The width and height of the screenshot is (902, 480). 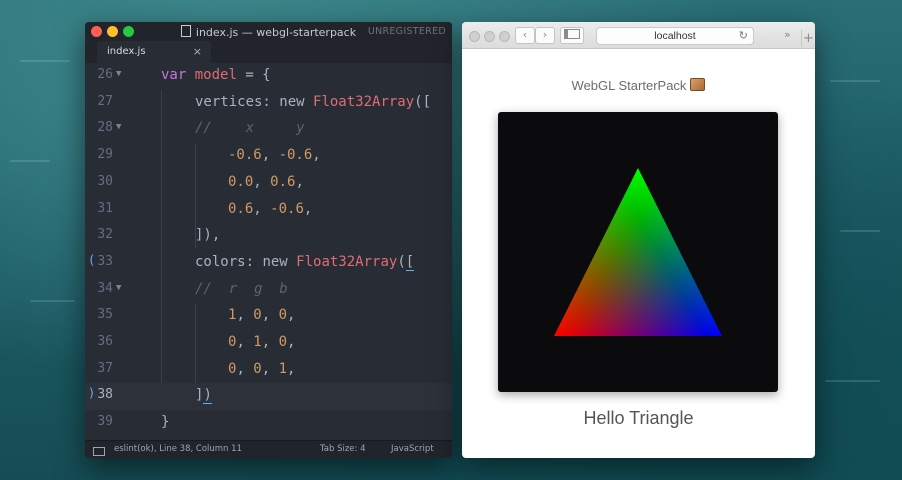 What do you see at coordinates (105, 235) in the screenshot?
I see `line-number: 32` at bounding box center [105, 235].